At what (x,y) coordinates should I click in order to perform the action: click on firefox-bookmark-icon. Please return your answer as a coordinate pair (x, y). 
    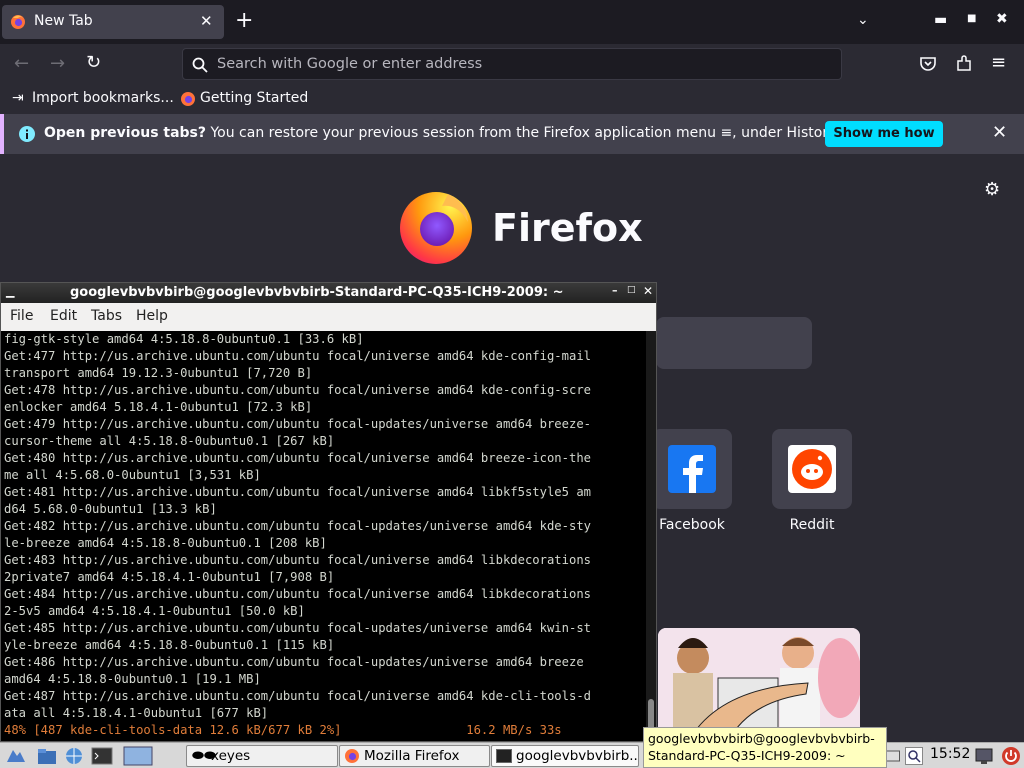
    Looking at the image, I should click on (188, 99).